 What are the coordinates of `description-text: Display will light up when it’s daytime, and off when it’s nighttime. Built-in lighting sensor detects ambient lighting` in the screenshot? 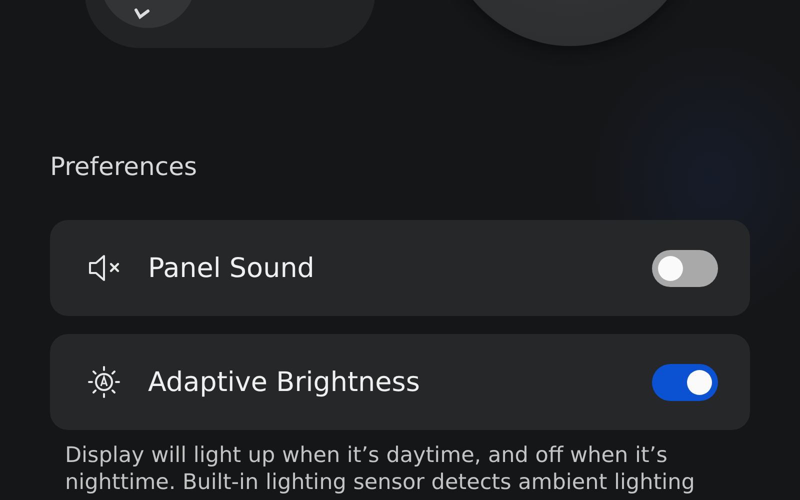 It's located at (380, 469).